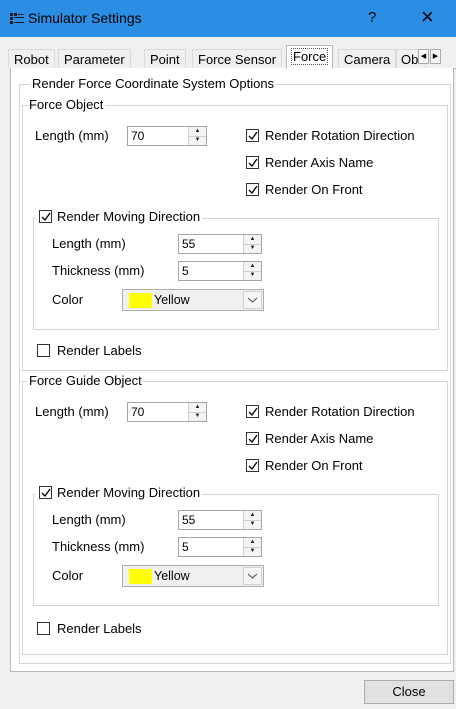 The image size is (456, 709). Describe the element at coordinates (189, 244) in the screenshot. I see `md-length-value: 55` at that location.